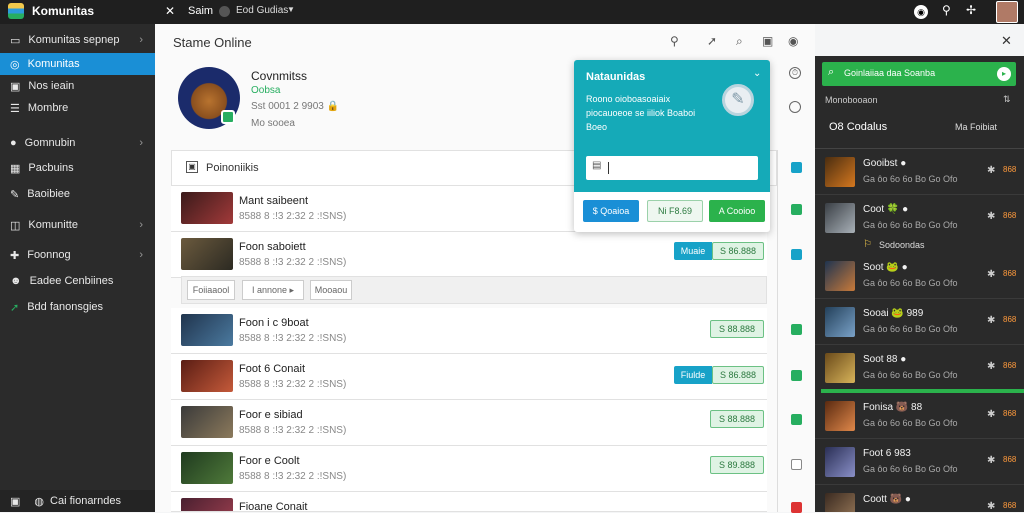 The width and height of the screenshot is (1024, 513). I want to click on online-button: ⌕ Goinlaiiaa daa Soanba ▸, so click(919, 74).